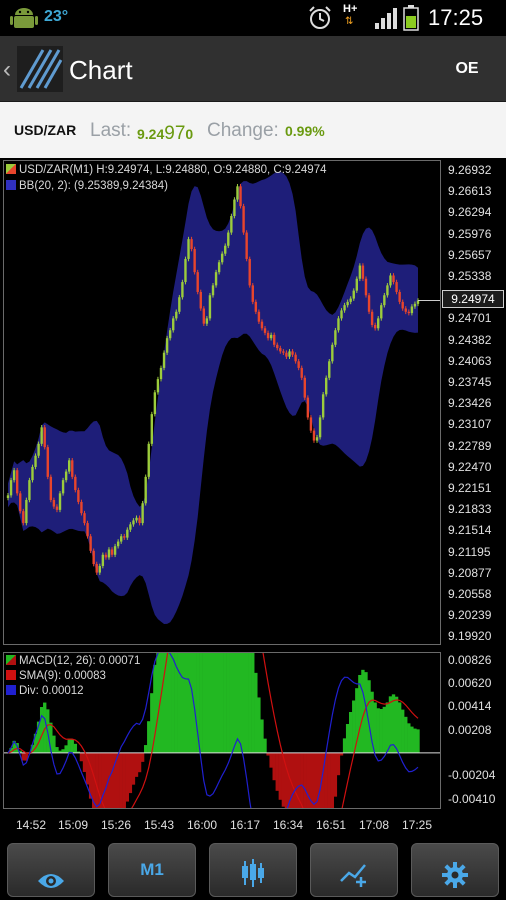 The width and height of the screenshot is (506, 900). I want to click on signal-icon, so click(386, 18).